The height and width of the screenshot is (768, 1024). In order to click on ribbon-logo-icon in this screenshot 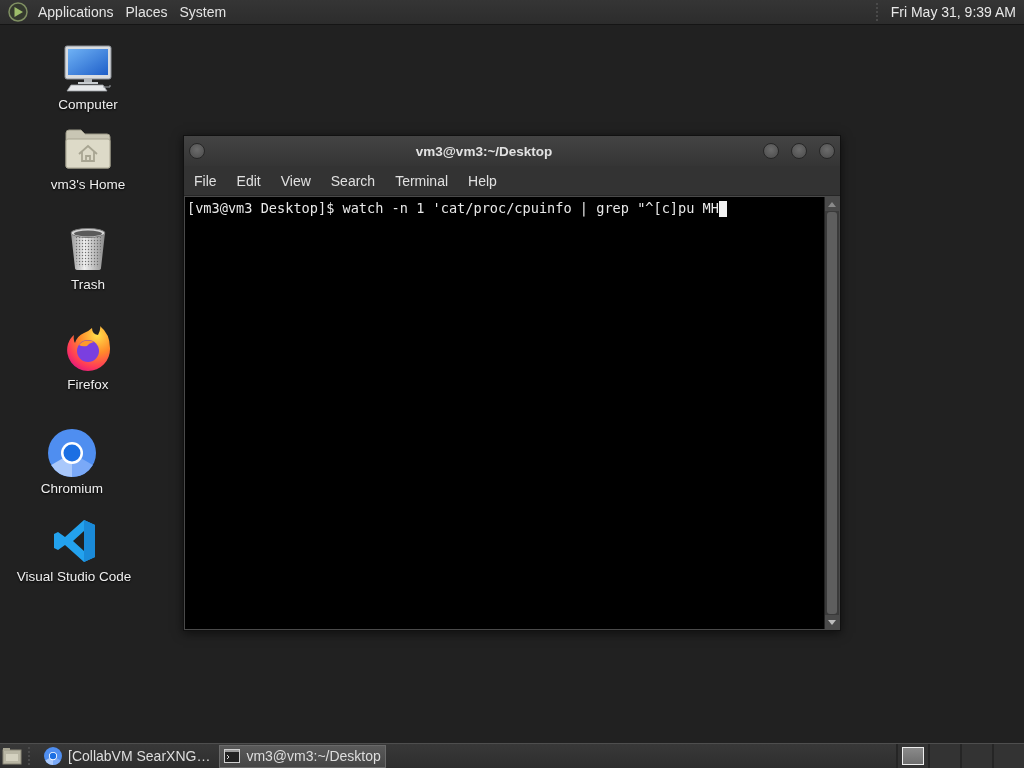, I will do `click(74, 541)`.